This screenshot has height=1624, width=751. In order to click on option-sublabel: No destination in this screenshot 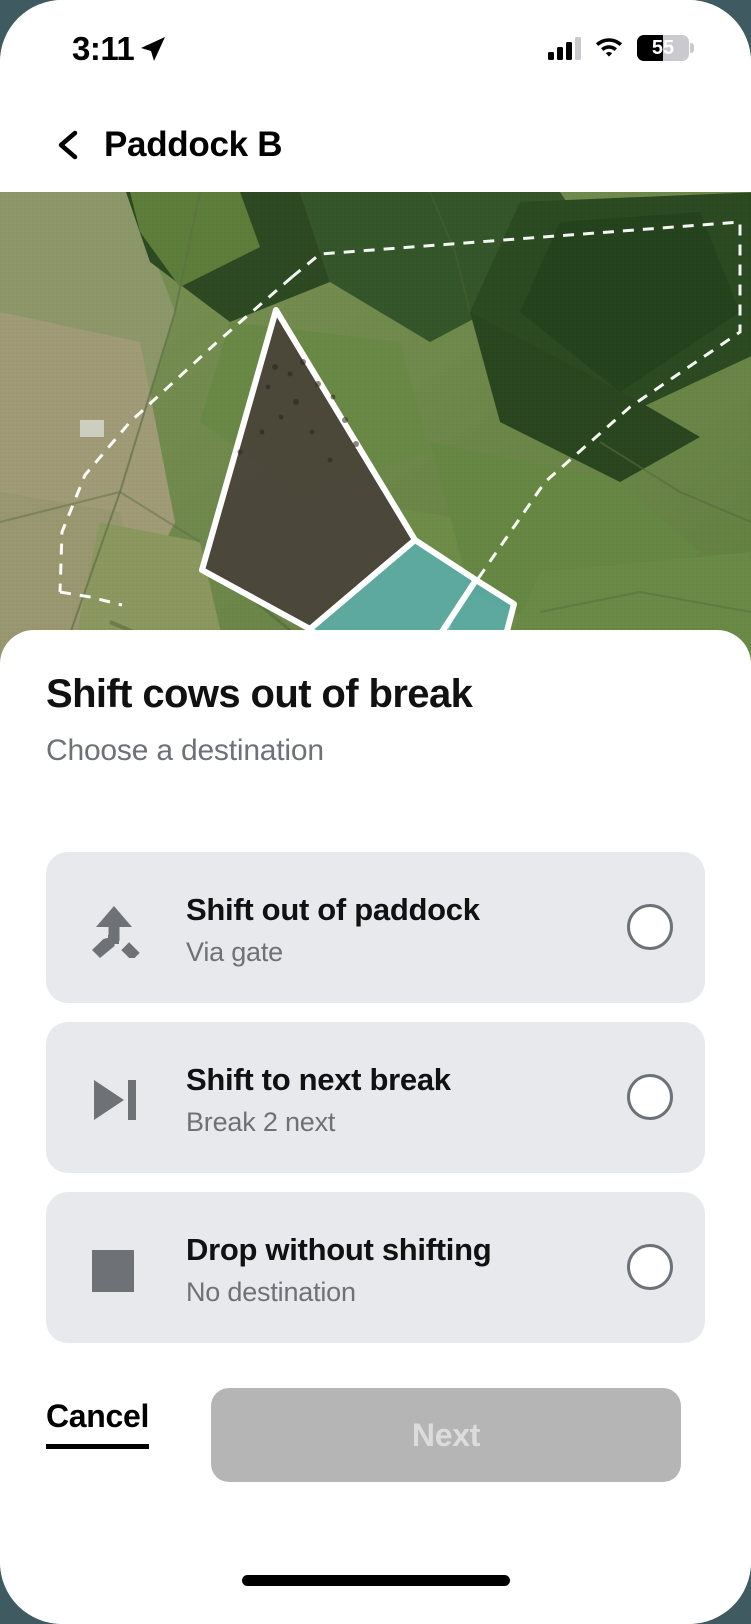, I will do `click(271, 1292)`.